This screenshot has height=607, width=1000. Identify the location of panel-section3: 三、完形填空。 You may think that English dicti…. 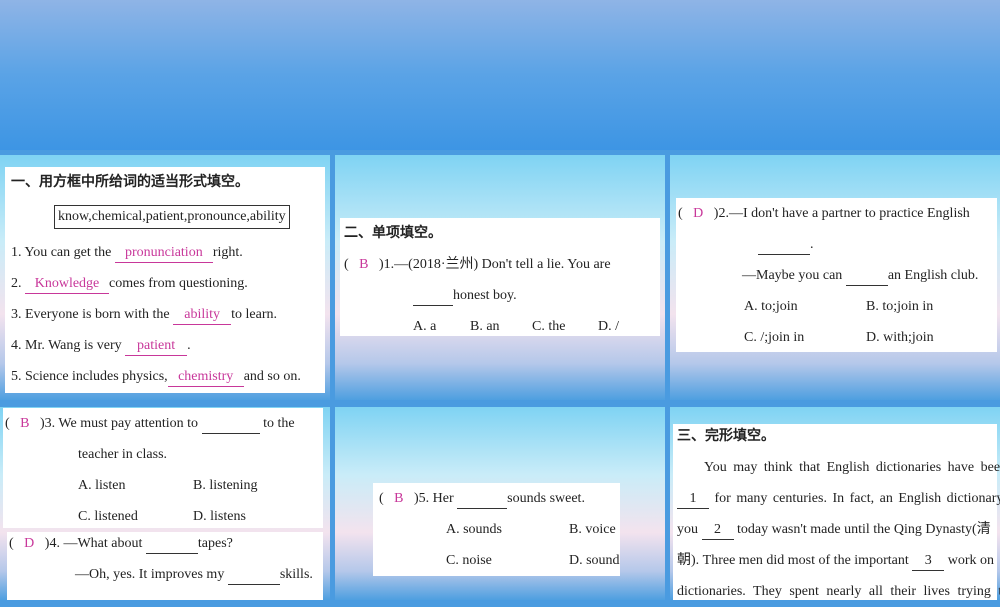
(835, 503).